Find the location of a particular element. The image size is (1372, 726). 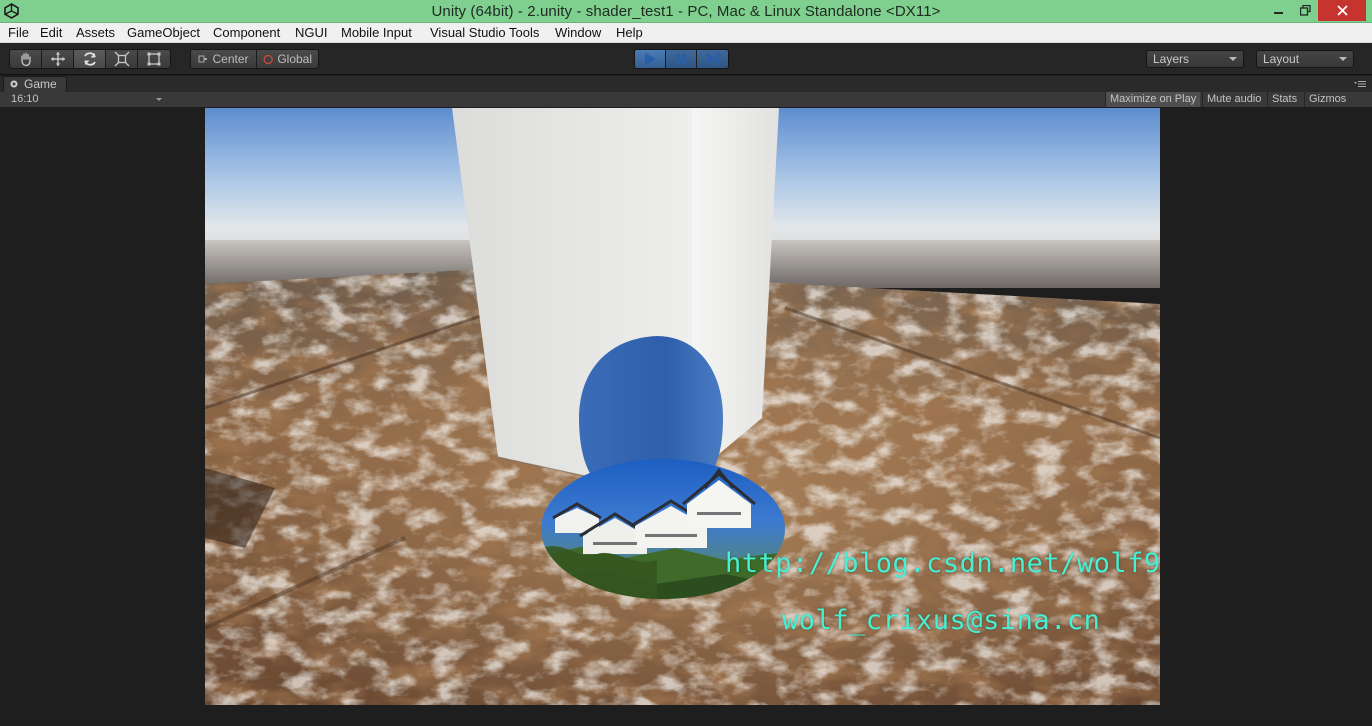

pause-button is located at coordinates (681, 59).